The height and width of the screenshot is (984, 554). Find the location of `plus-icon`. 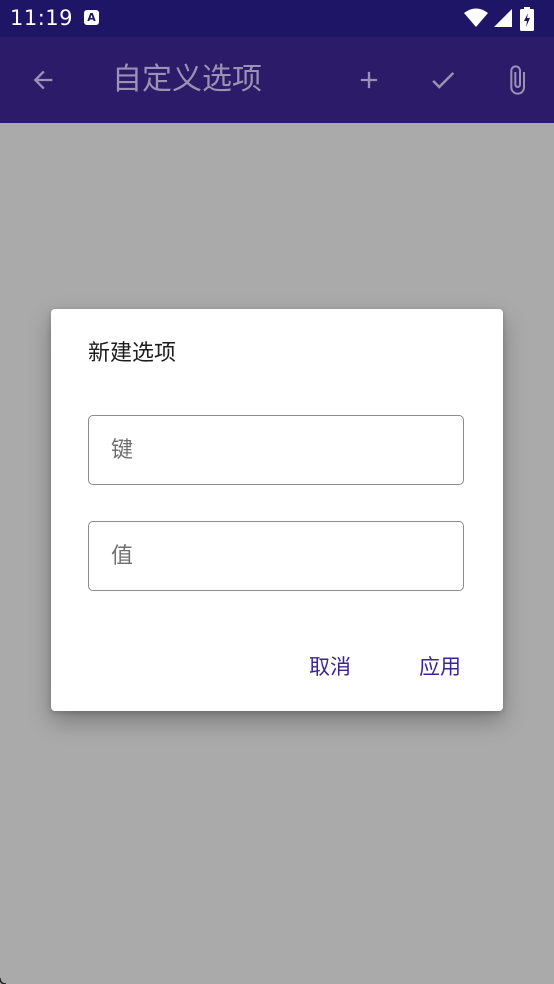

plus-icon is located at coordinates (369, 80).